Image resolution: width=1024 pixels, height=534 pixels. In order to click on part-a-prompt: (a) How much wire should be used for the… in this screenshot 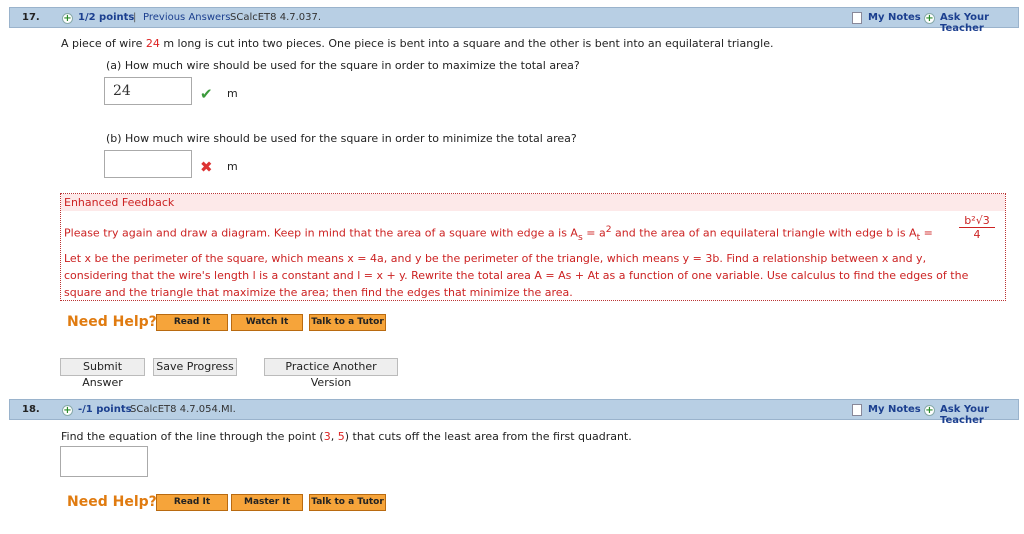, I will do `click(343, 65)`.